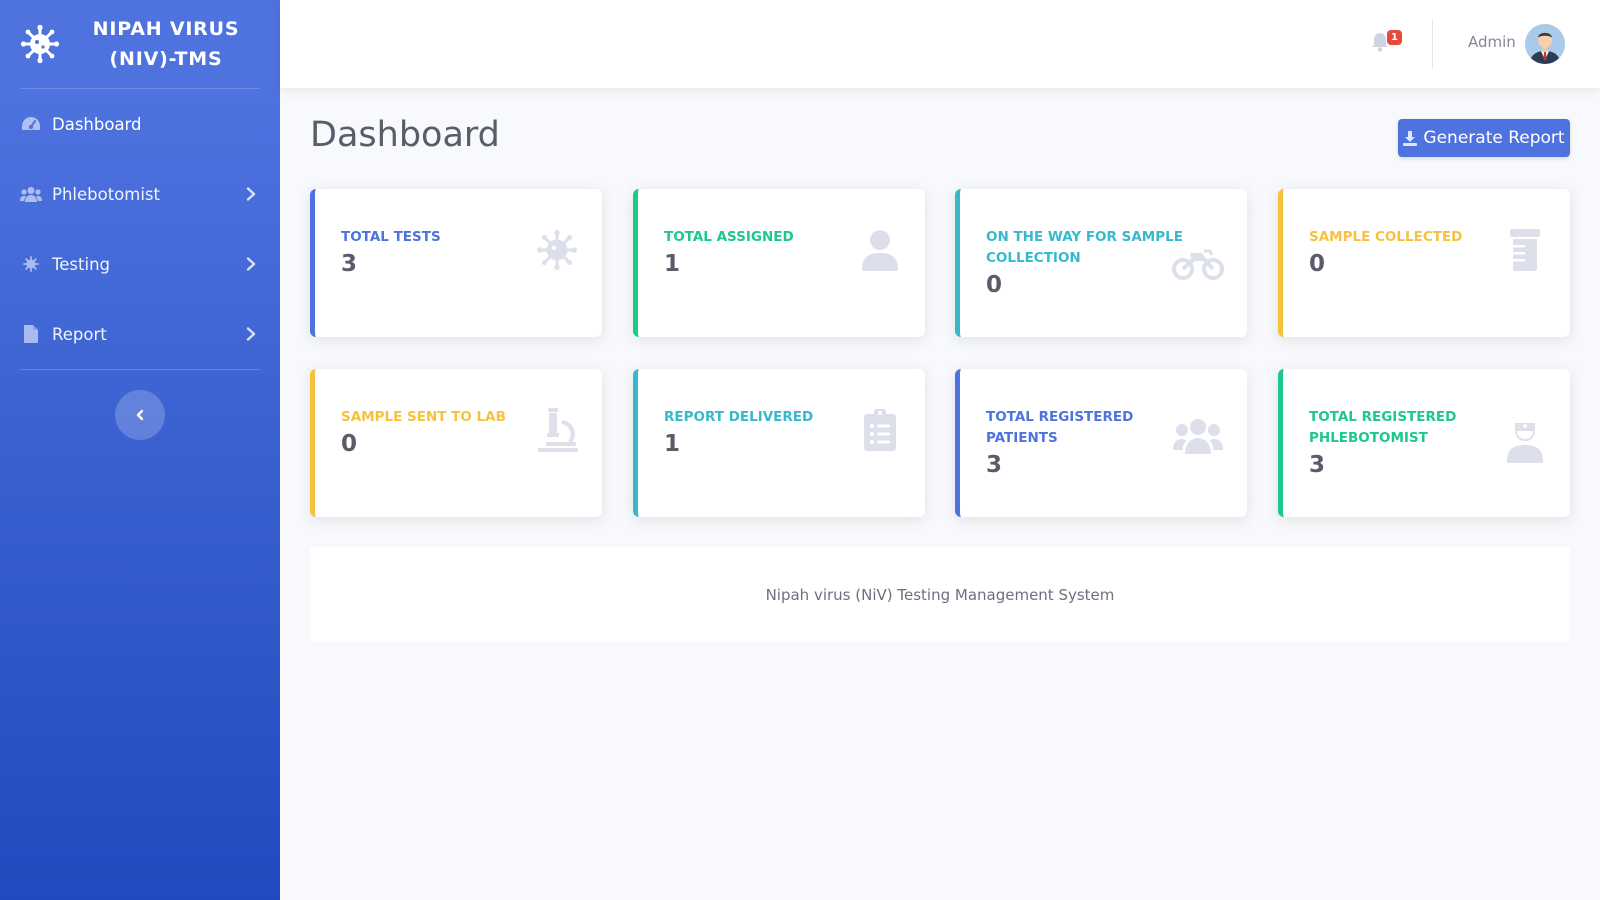 This screenshot has height=900, width=1600. What do you see at coordinates (456, 443) in the screenshot?
I see `stat-card-sample-sent-to-lab: SAMPLE SENT TO LAB 0` at bounding box center [456, 443].